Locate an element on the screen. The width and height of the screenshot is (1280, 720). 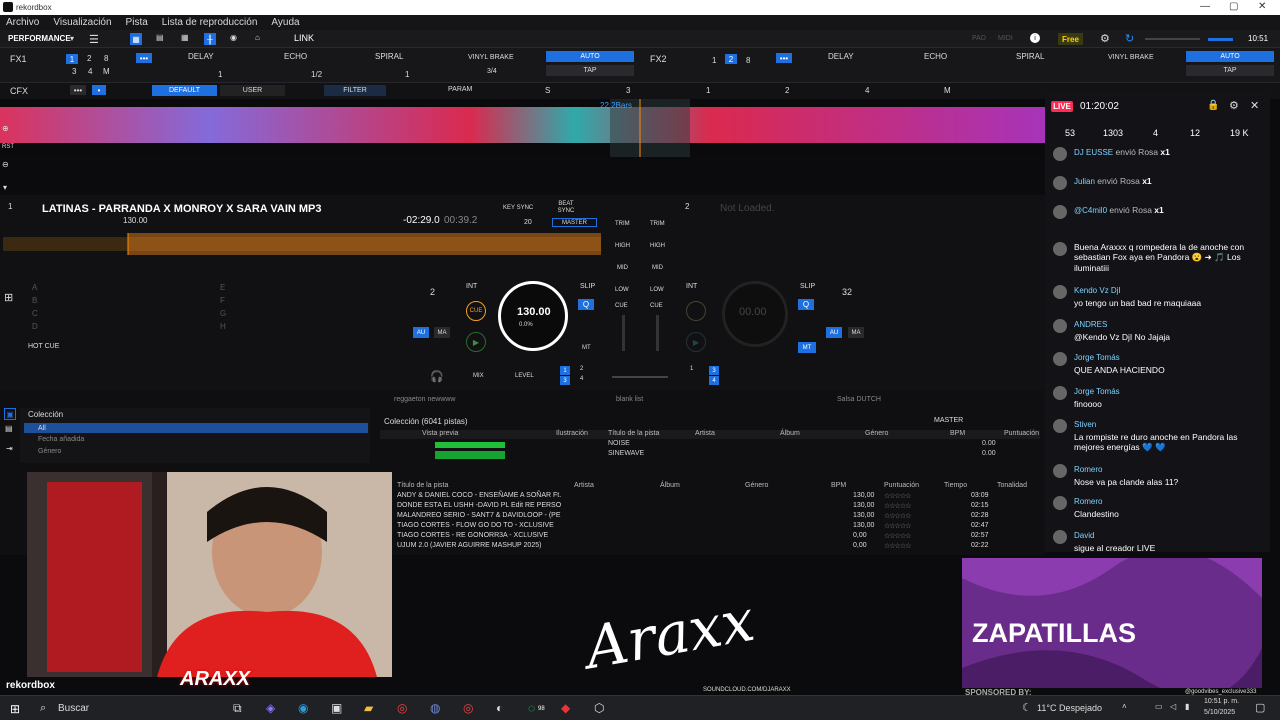
col-album-top: Álbum is located at coordinates (790, 433).